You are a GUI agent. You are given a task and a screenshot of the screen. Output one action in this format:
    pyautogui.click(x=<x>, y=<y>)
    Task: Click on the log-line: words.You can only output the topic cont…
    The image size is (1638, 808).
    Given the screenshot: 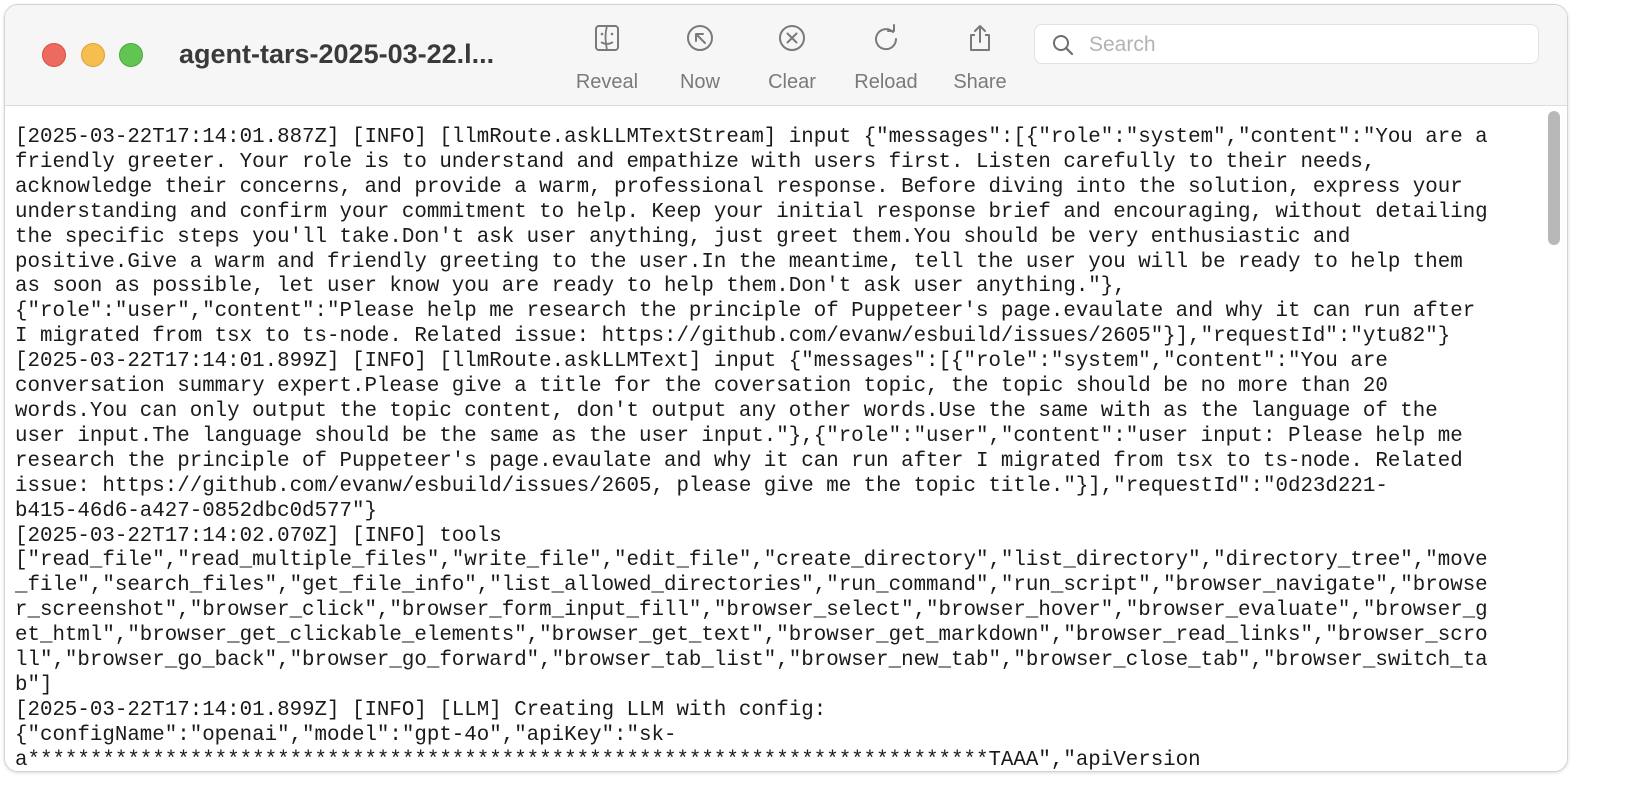 What is the action you would take?
    pyautogui.click(x=726, y=411)
    